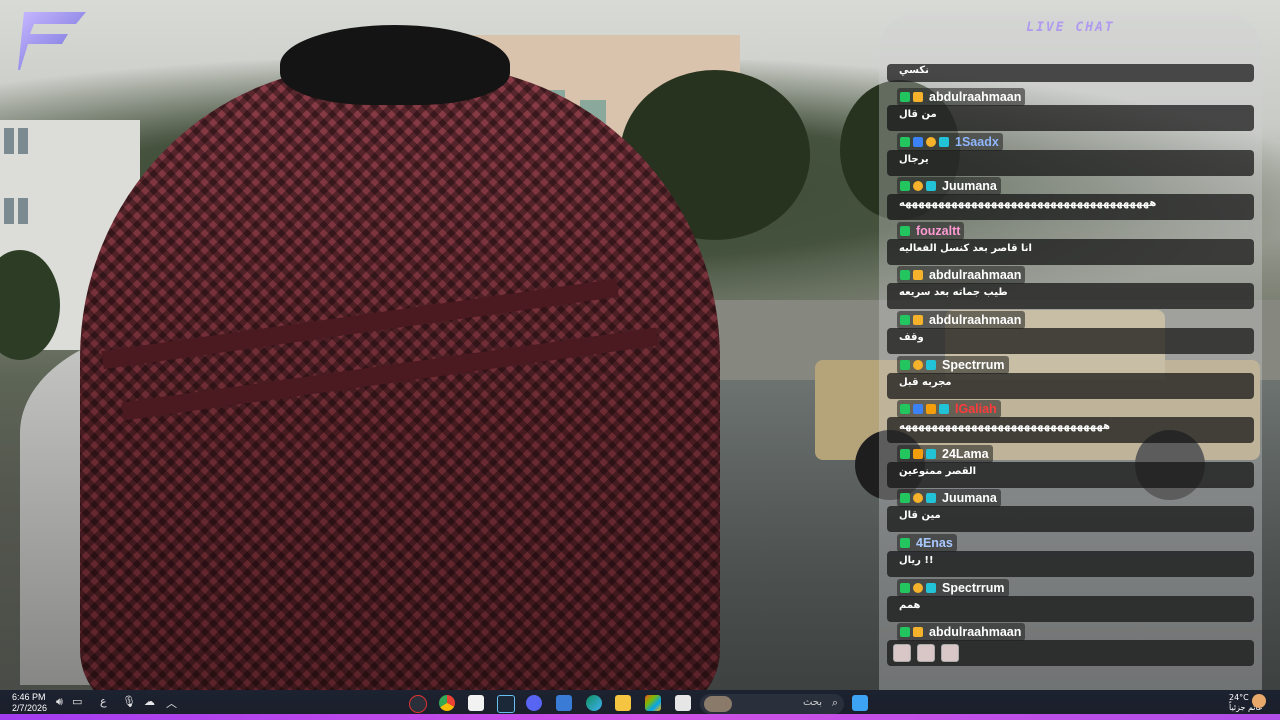 The height and width of the screenshot is (720, 1280). I want to click on chat-message: يرجال 1Saadx, so click(1070, 154).